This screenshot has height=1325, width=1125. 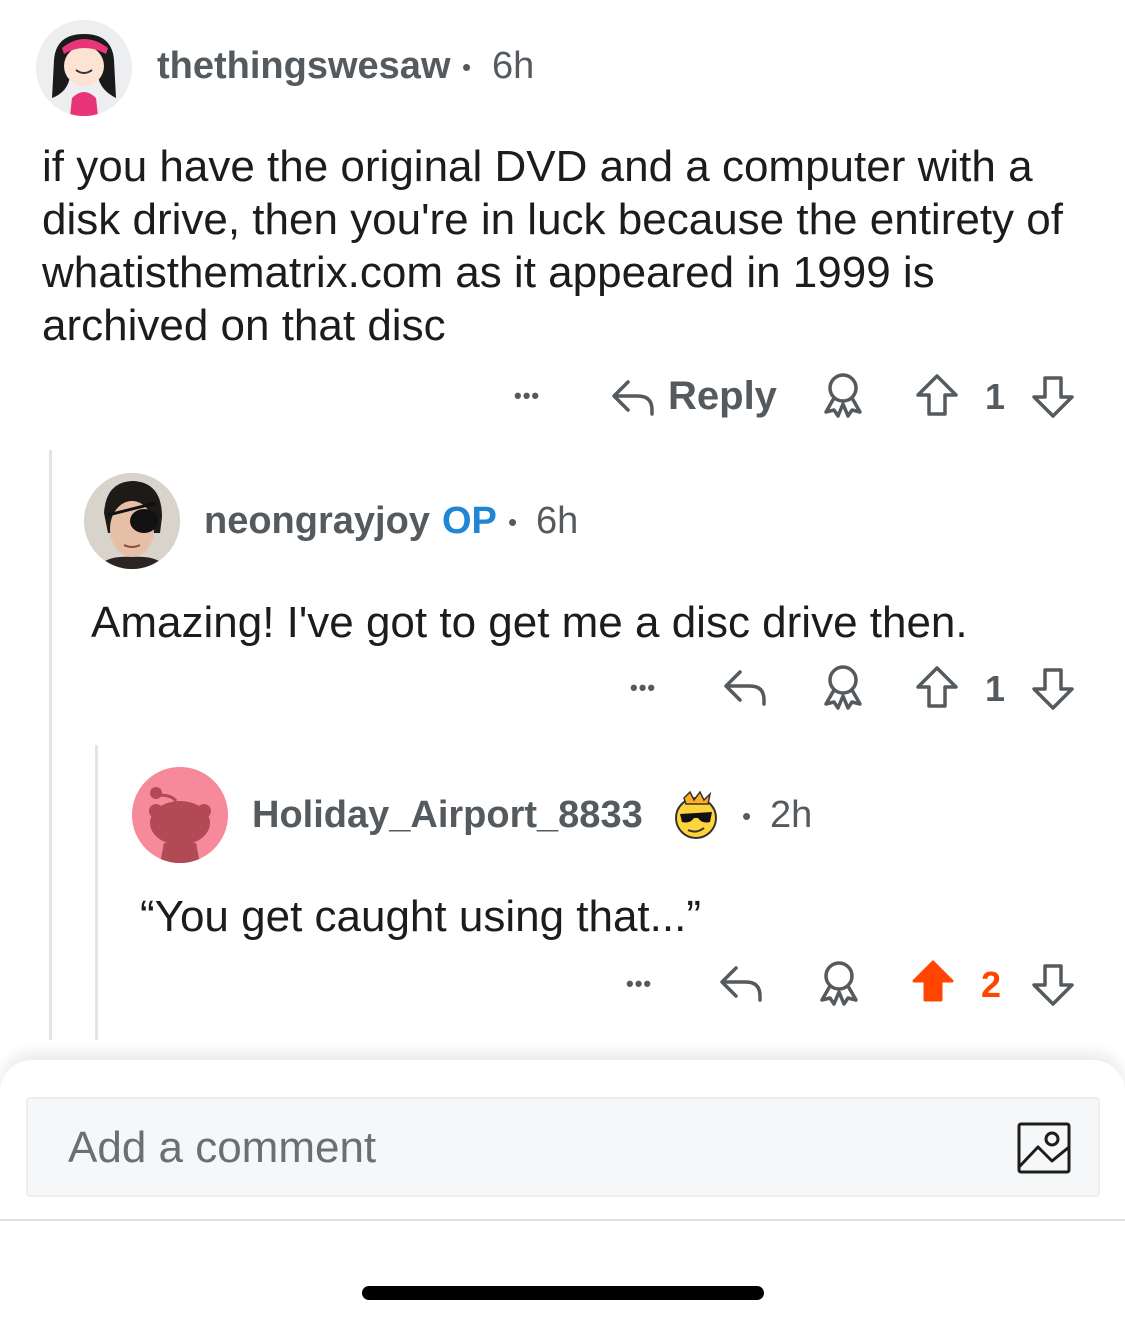 What do you see at coordinates (222, 1147) in the screenshot?
I see `add-comment-placeholder: Add a comment` at bounding box center [222, 1147].